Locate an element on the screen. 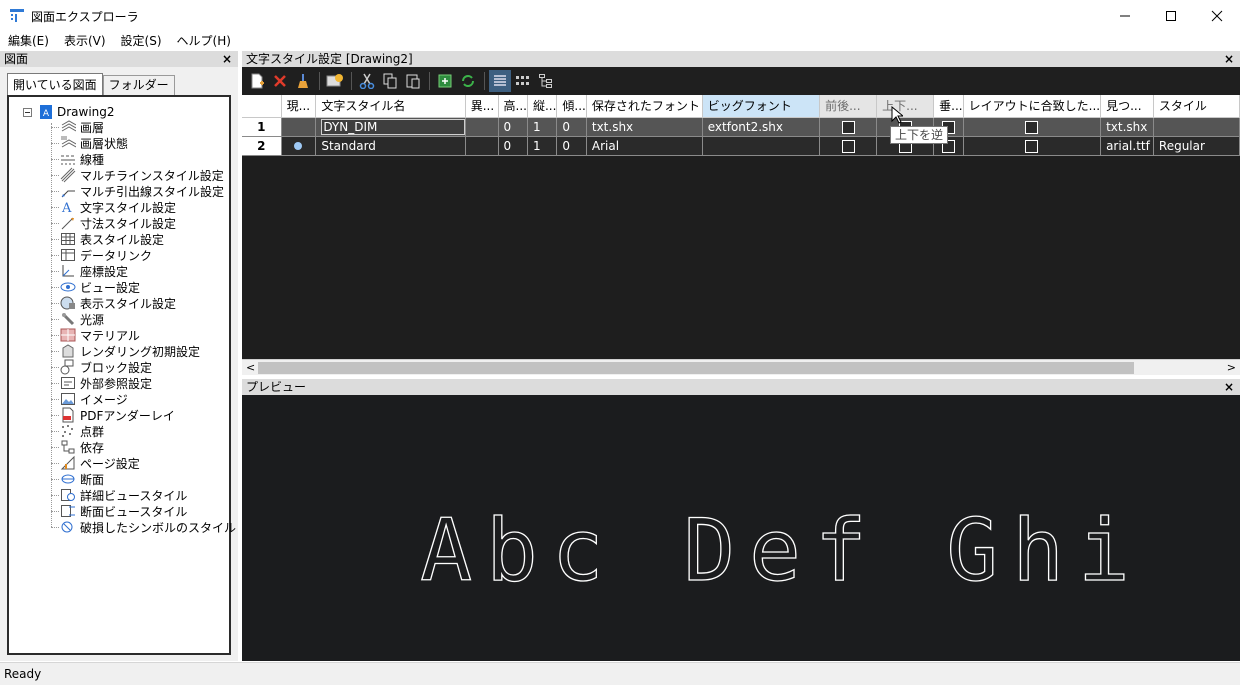  tree-item: ブロック設定 is located at coordinates (143, 367).